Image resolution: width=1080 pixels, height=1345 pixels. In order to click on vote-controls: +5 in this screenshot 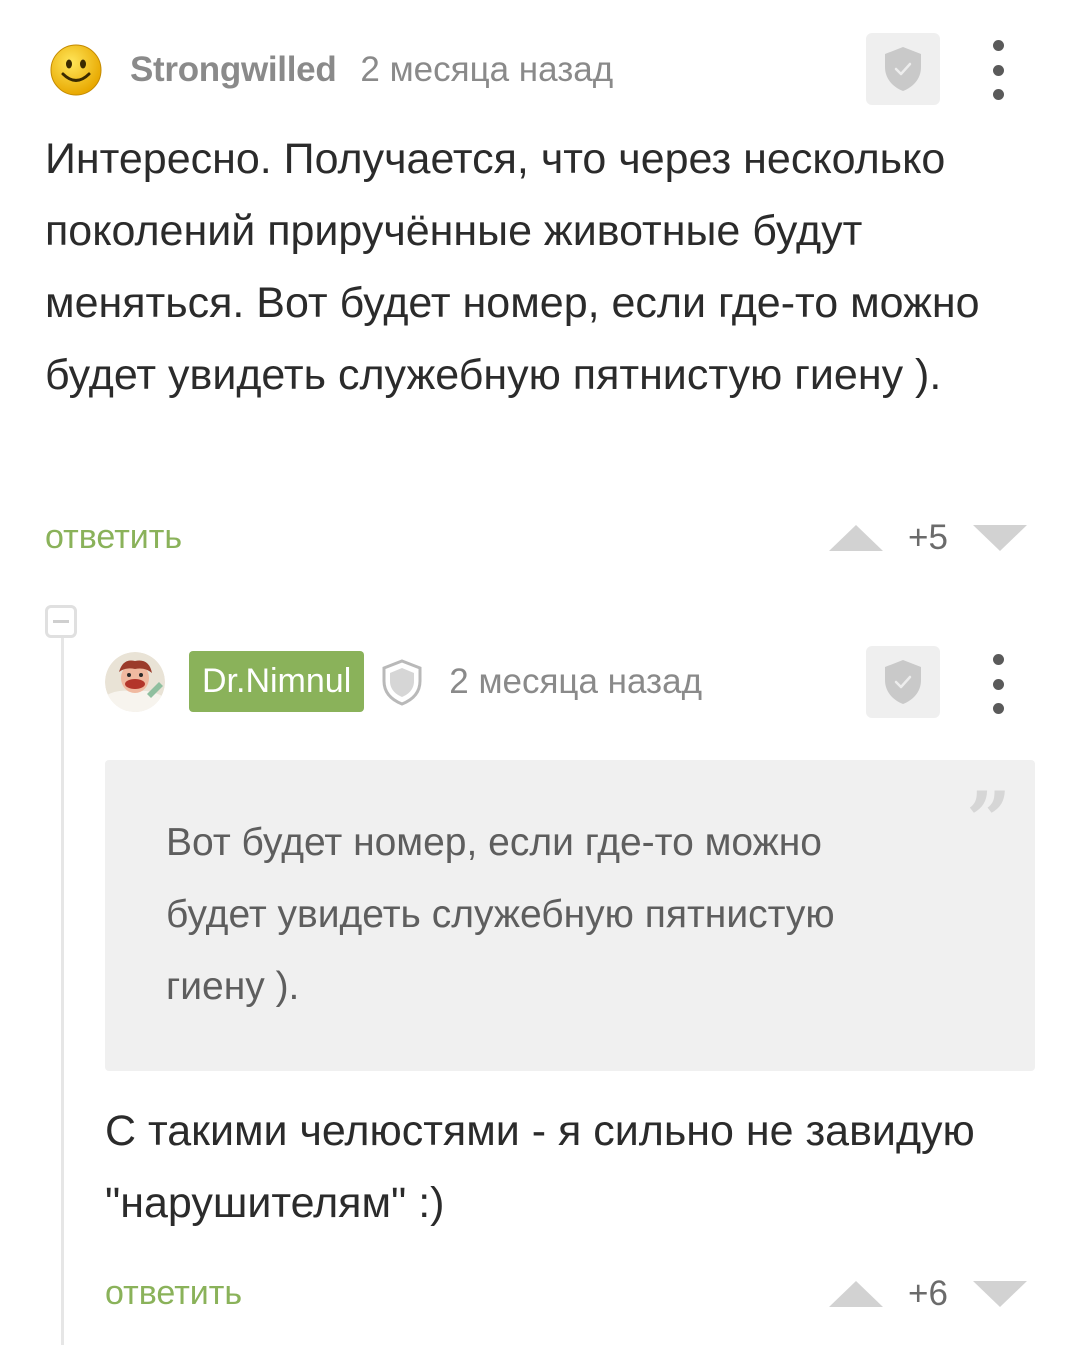, I will do `click(928, 538)`.